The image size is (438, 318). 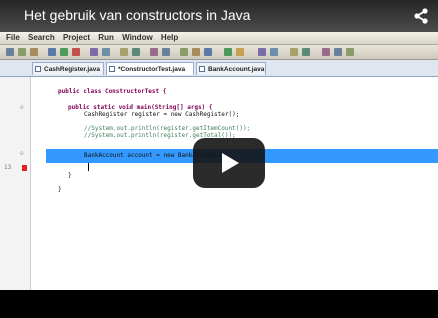 I want to click on video-title: Het gebruik van constructors in Java, so click(x=137, y=15).